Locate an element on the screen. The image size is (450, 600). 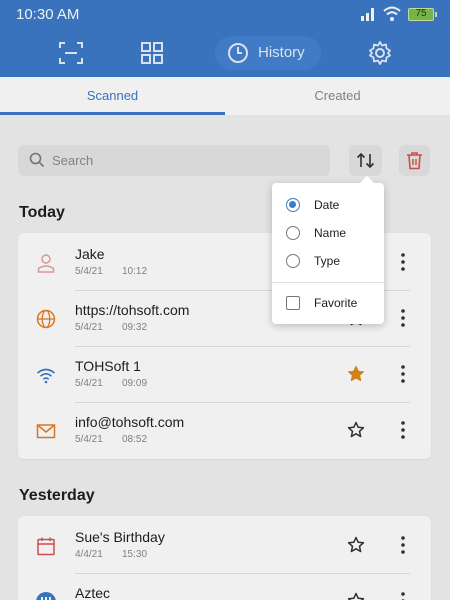
sort-option-label: Date is located at coordinates (327, 205).